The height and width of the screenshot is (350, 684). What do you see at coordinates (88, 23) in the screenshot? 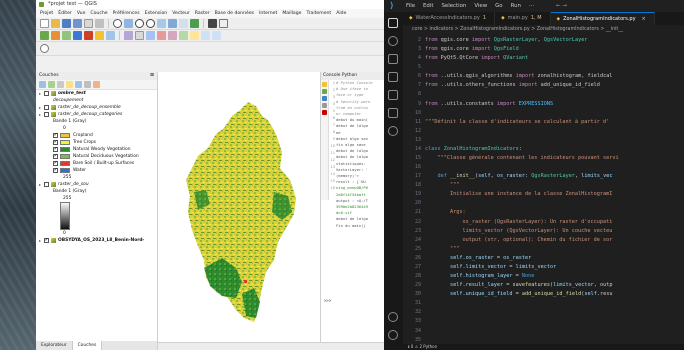
I see `new-print-layout-icon` at bounding box center [88, 23].